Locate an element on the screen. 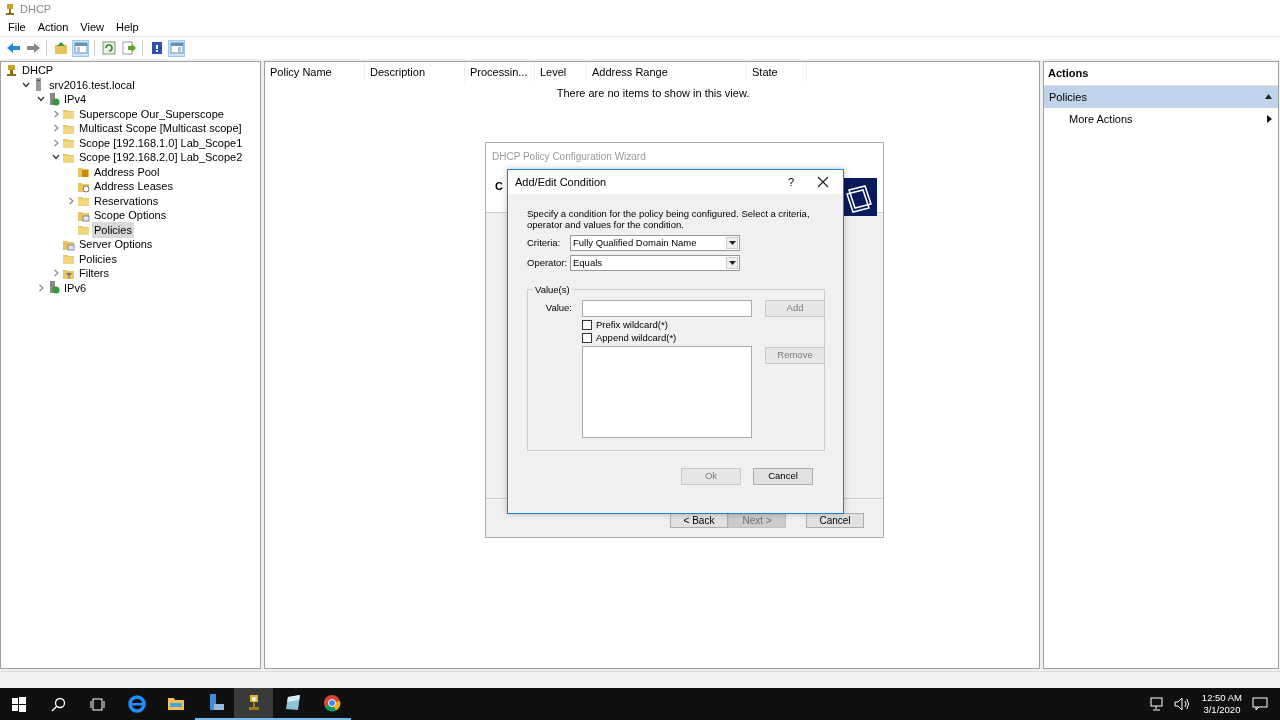 The image size is (1280, 720). notification-icon is located at coordinates (1260, 704).